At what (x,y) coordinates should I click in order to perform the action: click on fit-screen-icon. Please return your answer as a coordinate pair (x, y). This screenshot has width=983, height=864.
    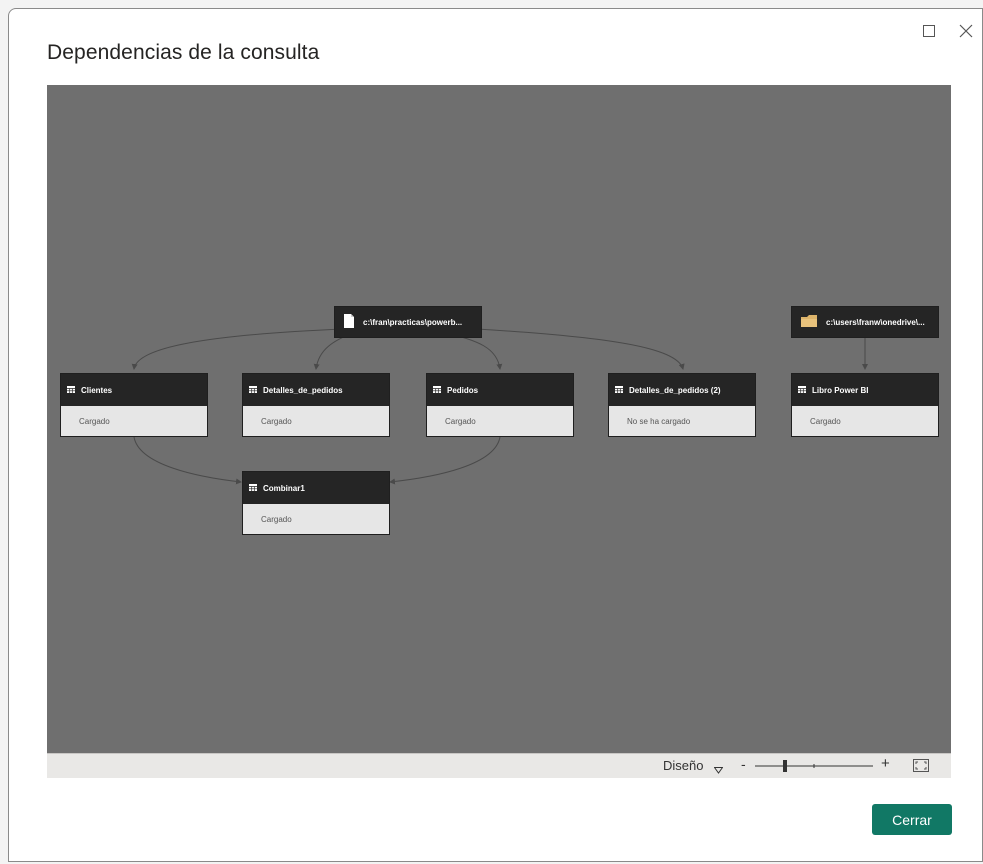
    Looking at the image, I should click on (921, 765).